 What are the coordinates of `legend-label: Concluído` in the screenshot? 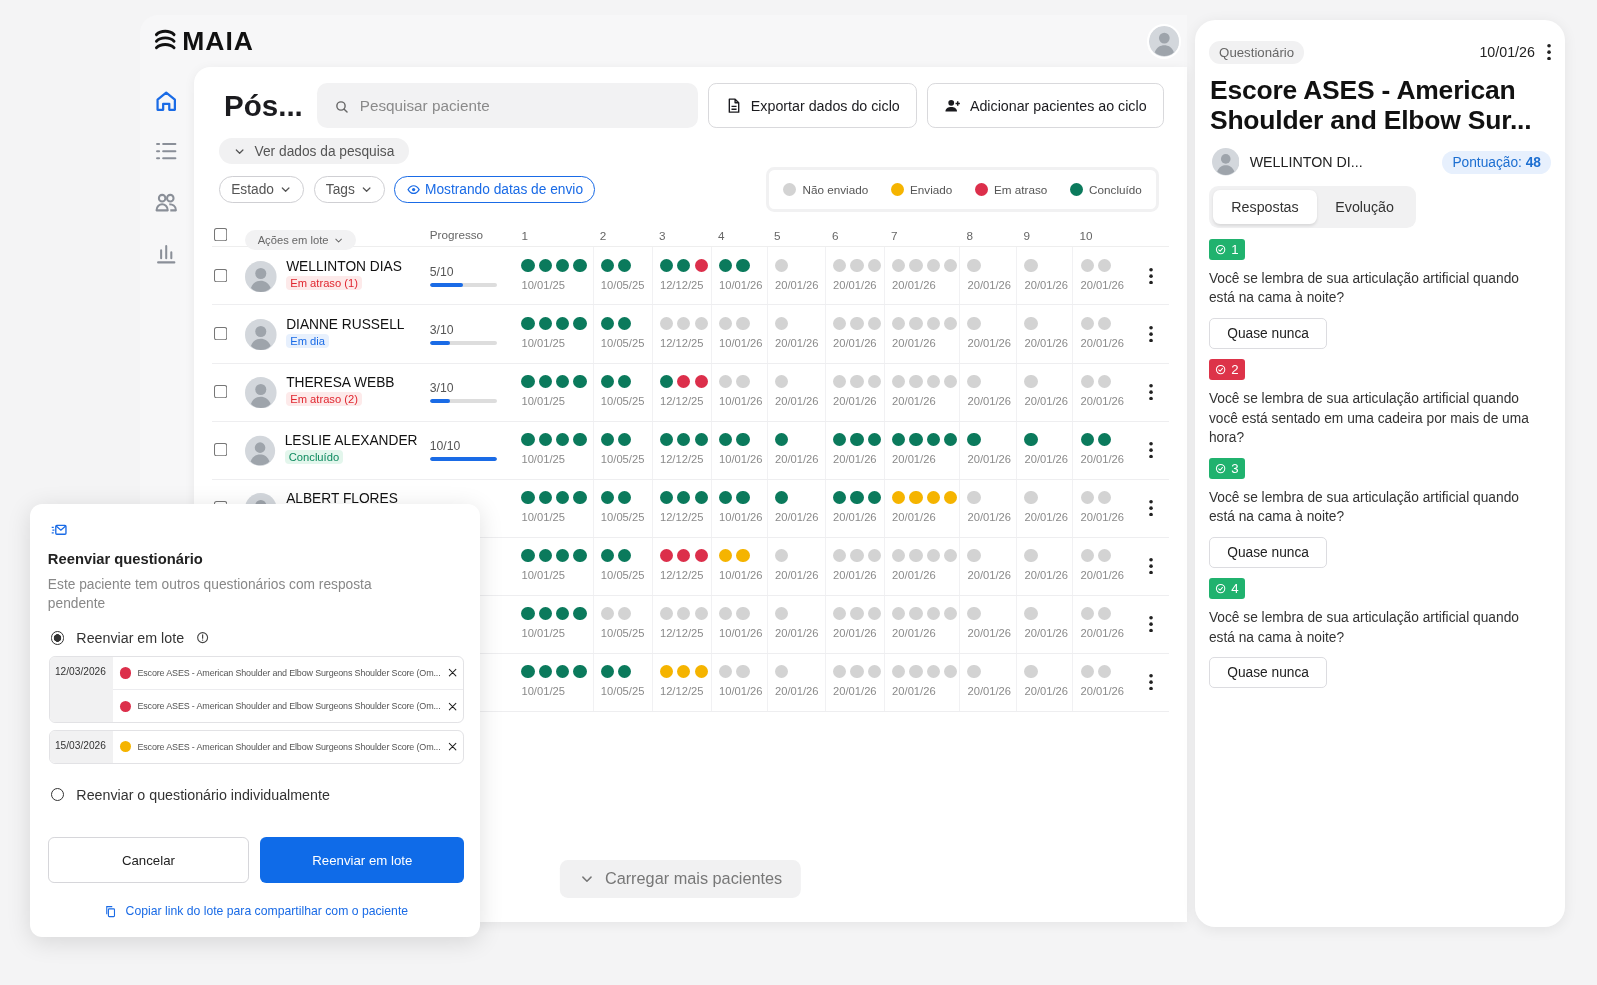 It's located at (1115, 189).